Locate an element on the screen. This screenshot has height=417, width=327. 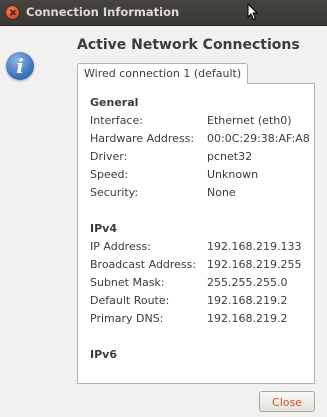
speed-value: Unknown is located at coordinates (233, 174).